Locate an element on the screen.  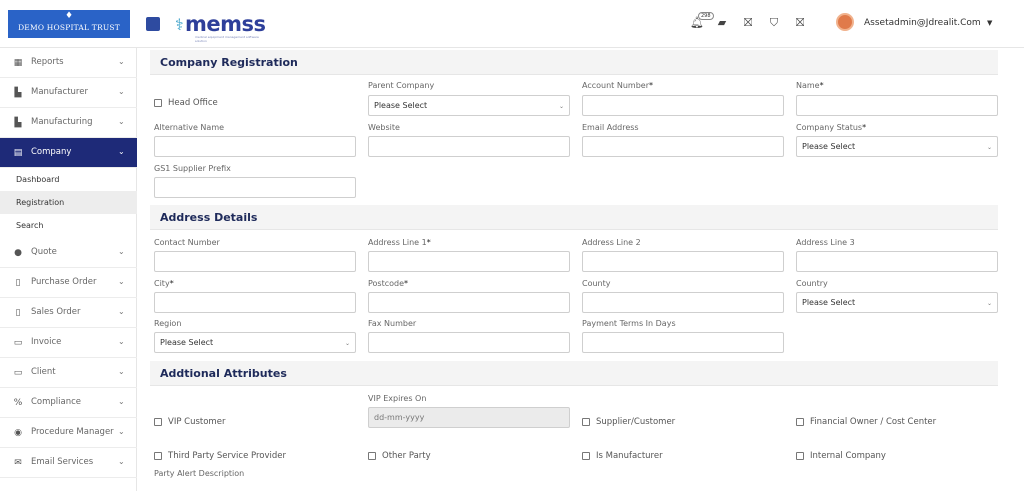
supplier-customer-checkbox: Supplier/Customer is located at coordinates (652, 423).